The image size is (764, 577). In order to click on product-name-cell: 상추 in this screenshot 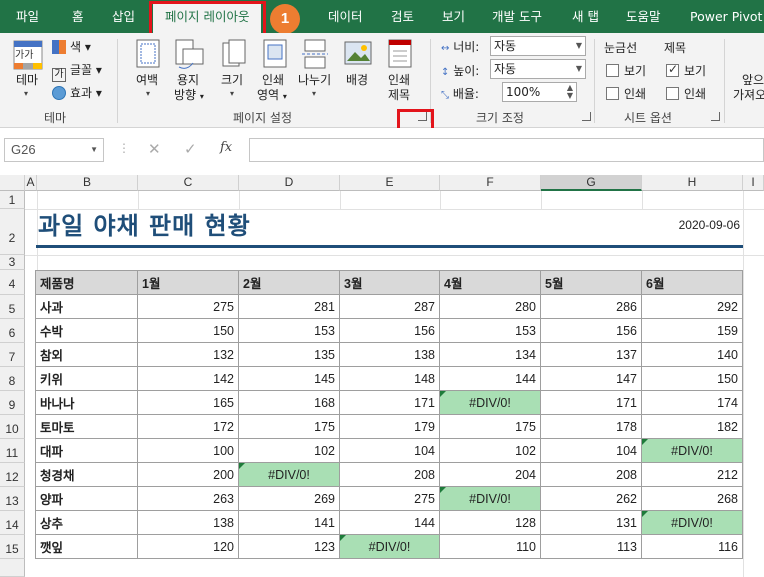, I will do `click(86, 522)`.